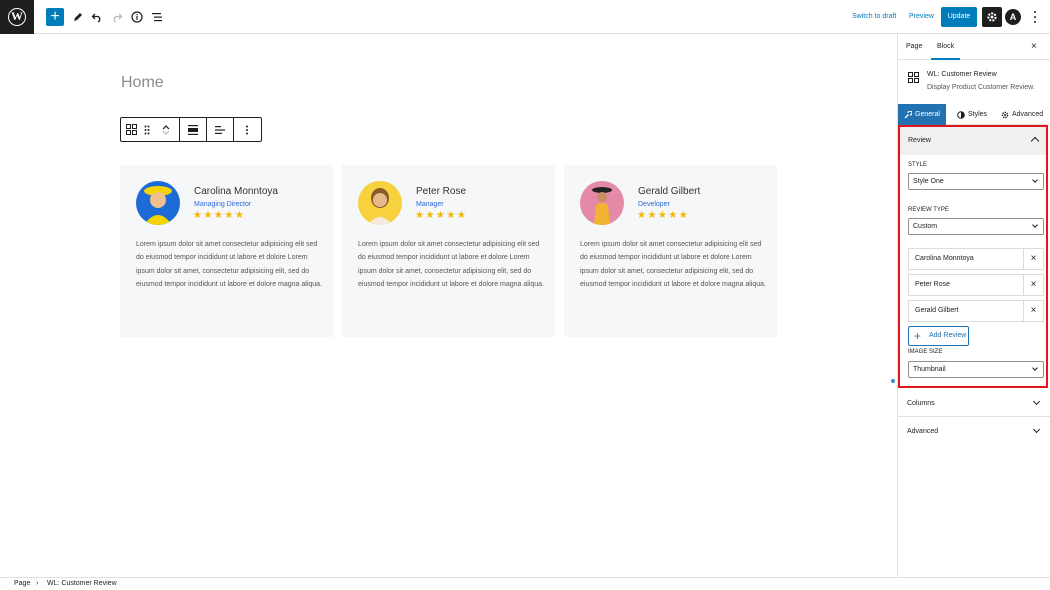 This screenshot has height=590, width=1050. I want to click on plus-icon: +, so click(918, 336).